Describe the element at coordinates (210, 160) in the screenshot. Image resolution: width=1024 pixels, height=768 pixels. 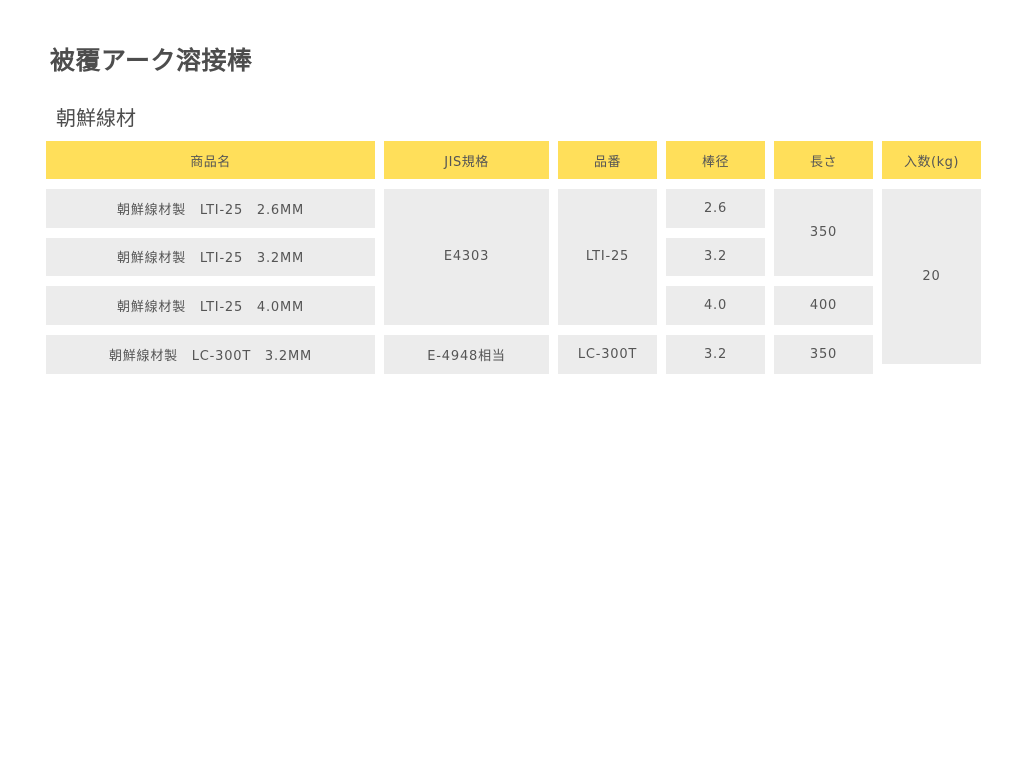
I see `header-product-name: 商品名` at that location.